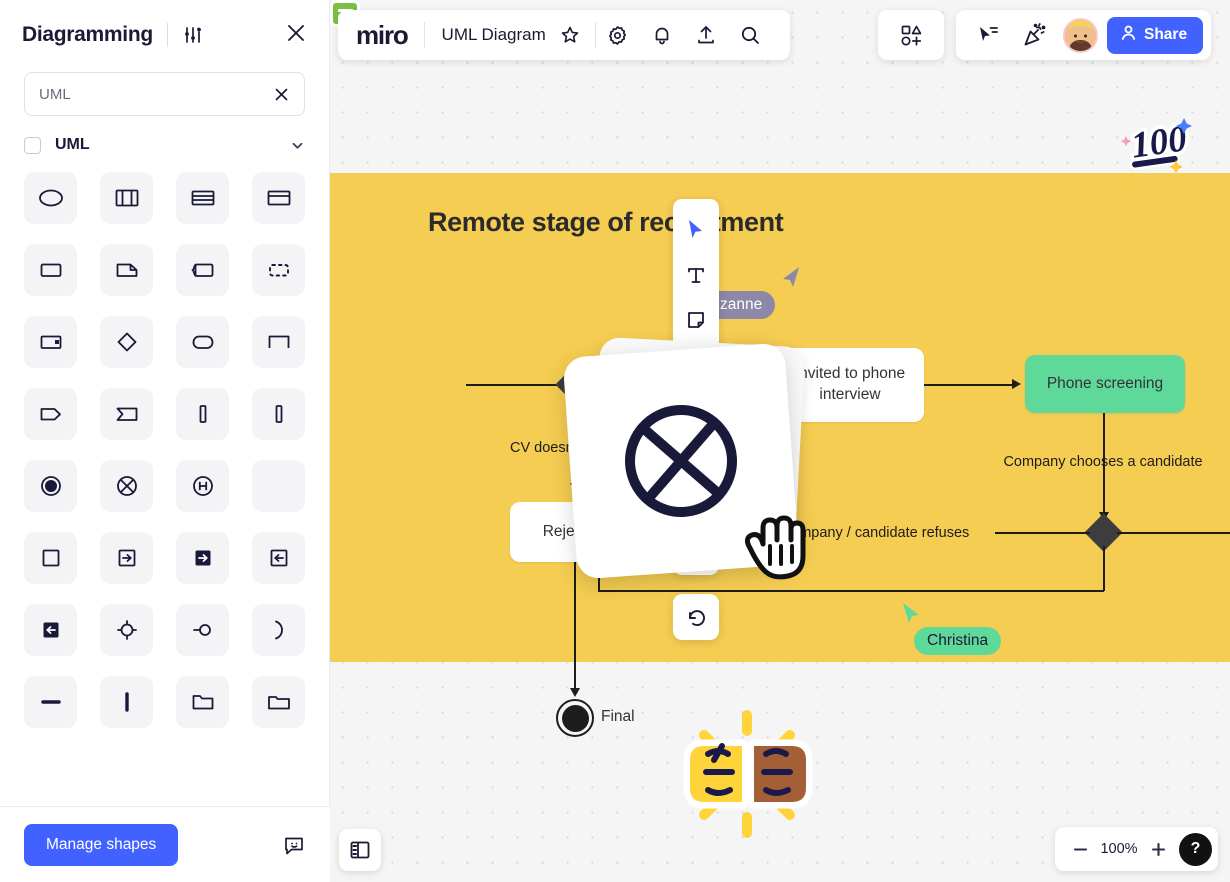  Describe the element at coordinates (50, 270) in the screenshot. I see `shape-rectangle` at that location.